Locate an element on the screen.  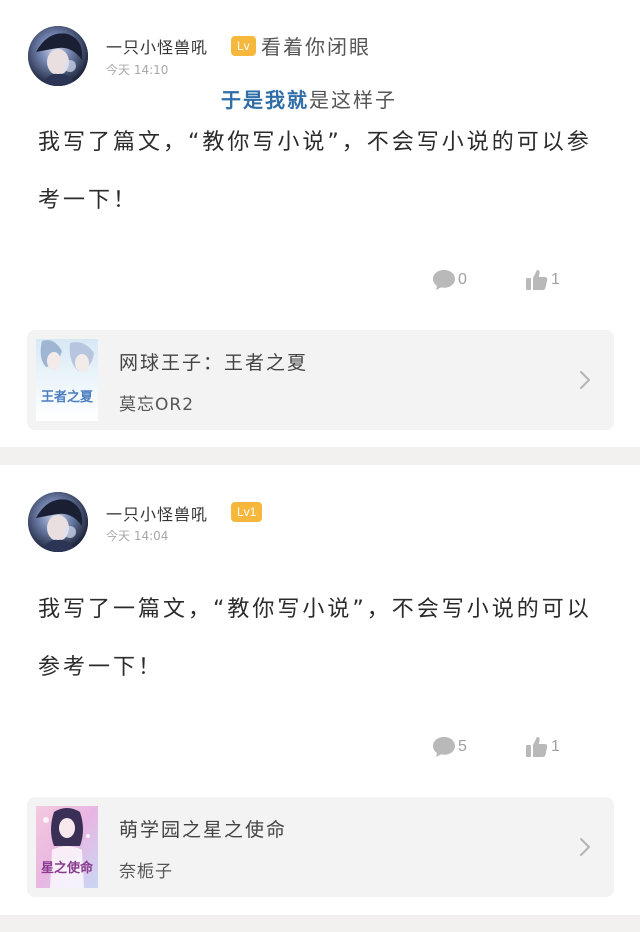
book-cover-title: 王者之夏 is located at coordinates (67, 397).